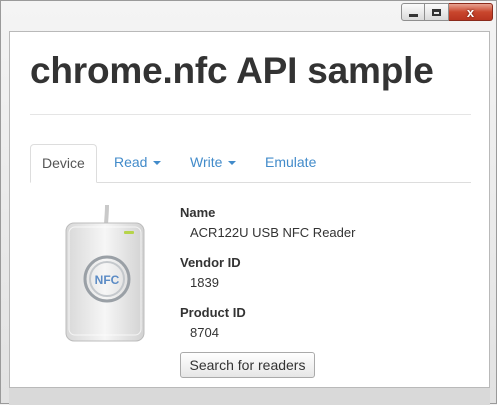 This screenshot has height=405, width=497. I want to click on name-label: Name, so click(198, 212).